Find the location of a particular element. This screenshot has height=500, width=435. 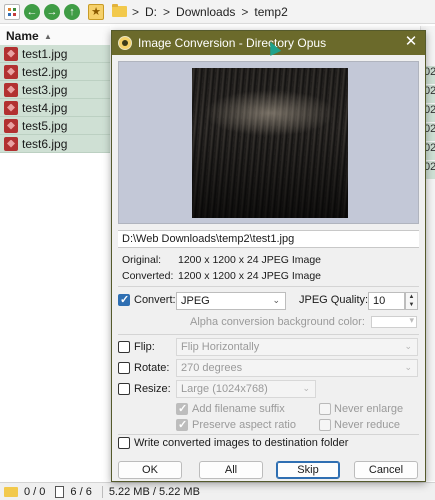

breadcrumb-item-temp2: temp2 is located at coordinates (270, 12).